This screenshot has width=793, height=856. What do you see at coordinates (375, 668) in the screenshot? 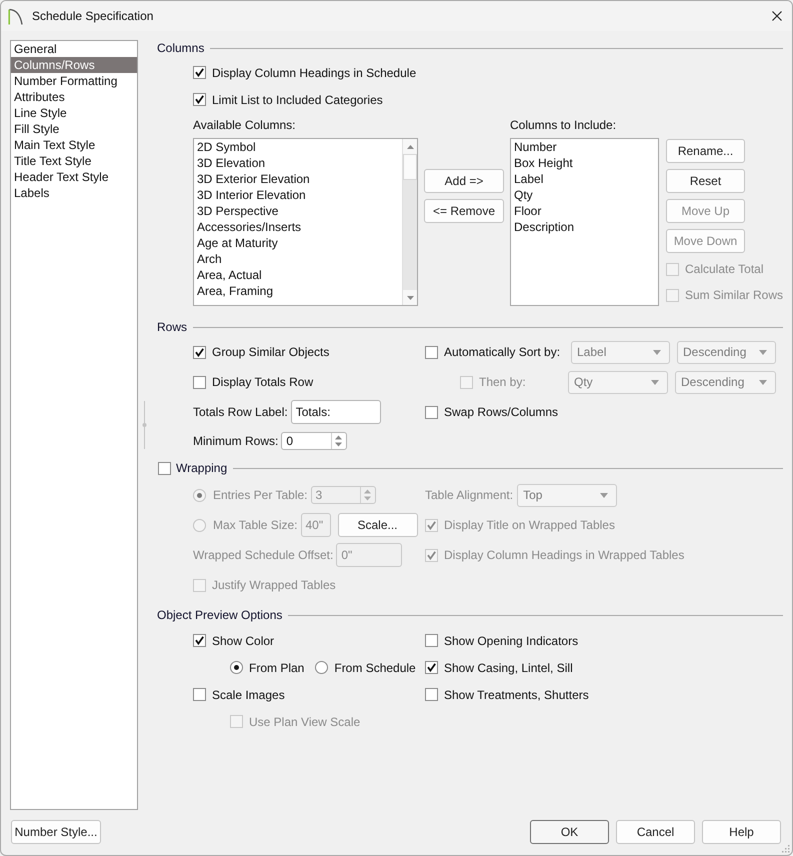
I see `radio-label: From Schedule` at bounding box center [375, 668].